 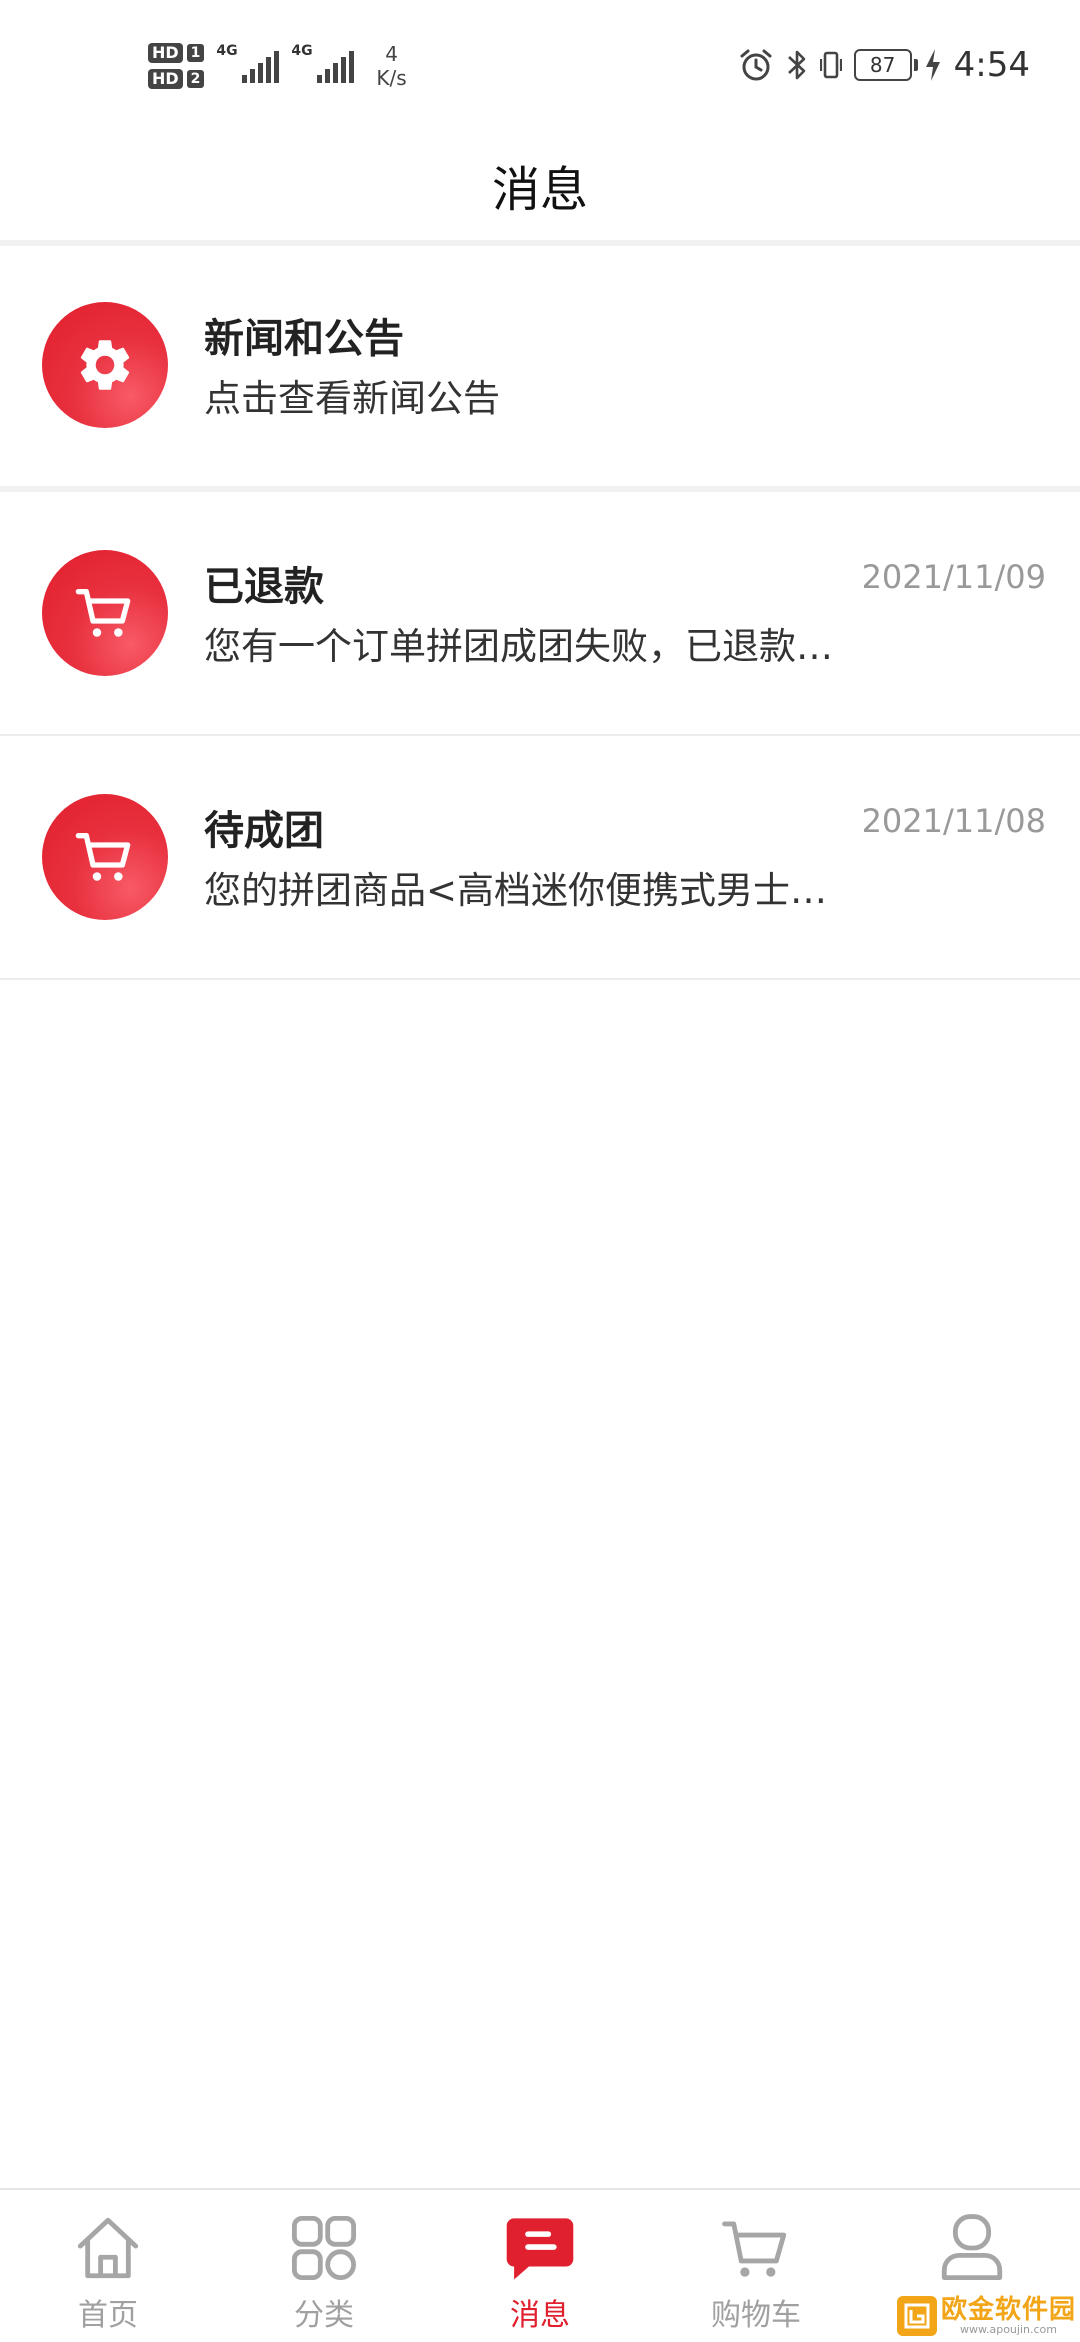 I want to click on watermark-sub: www.apoujin.com, so click(x=1008, y=2329).